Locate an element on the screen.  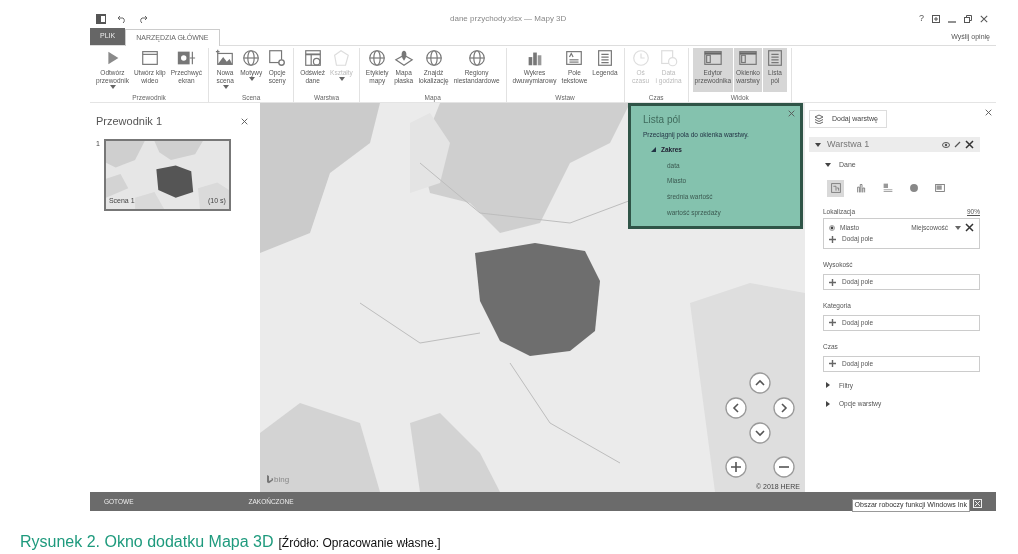
pan-right-button is located at coordinates (784, 408).